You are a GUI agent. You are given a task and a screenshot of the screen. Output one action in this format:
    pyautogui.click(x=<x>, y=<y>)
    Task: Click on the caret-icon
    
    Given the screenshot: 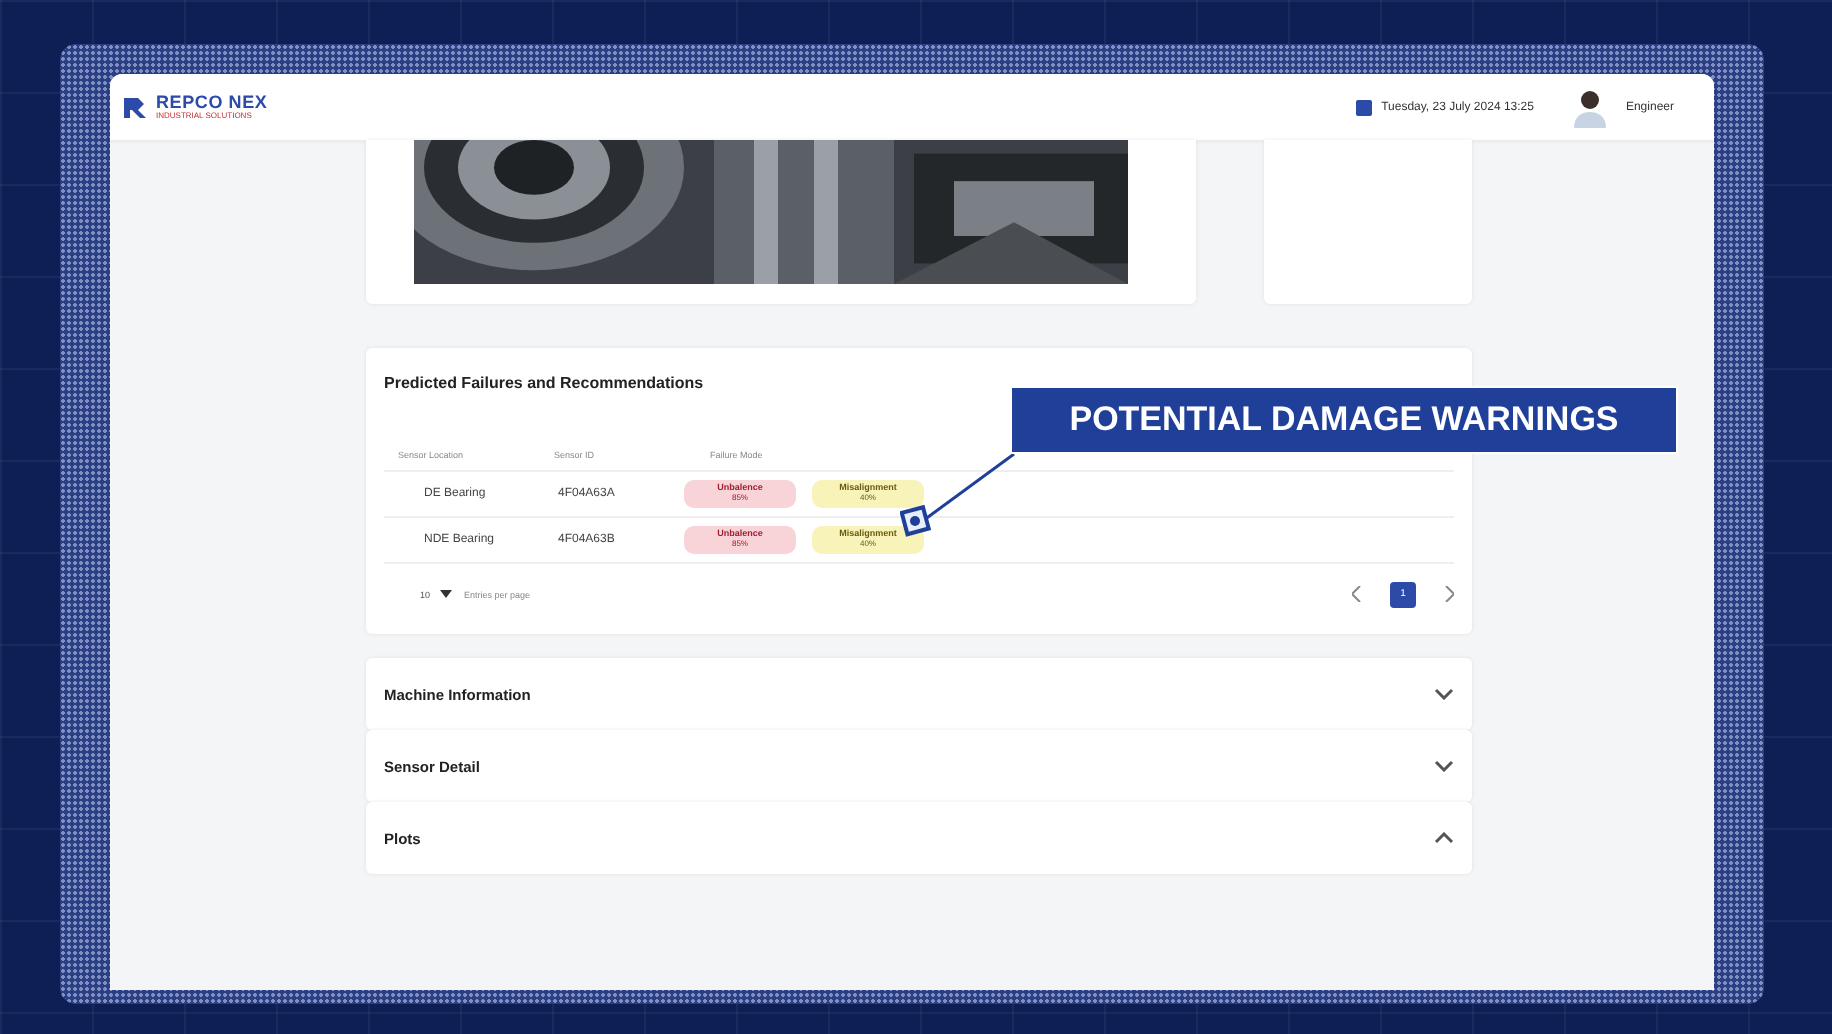 What is the action you would take?
    pyautogui.click(x=446, y=594)
    